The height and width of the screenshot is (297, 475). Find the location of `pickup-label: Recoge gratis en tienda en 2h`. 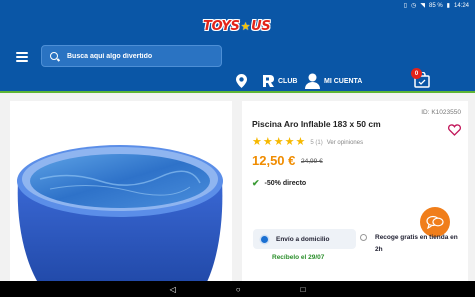

pickup-label: Recoge gratis en tienda en 2h is located at coordinates (416, 243).